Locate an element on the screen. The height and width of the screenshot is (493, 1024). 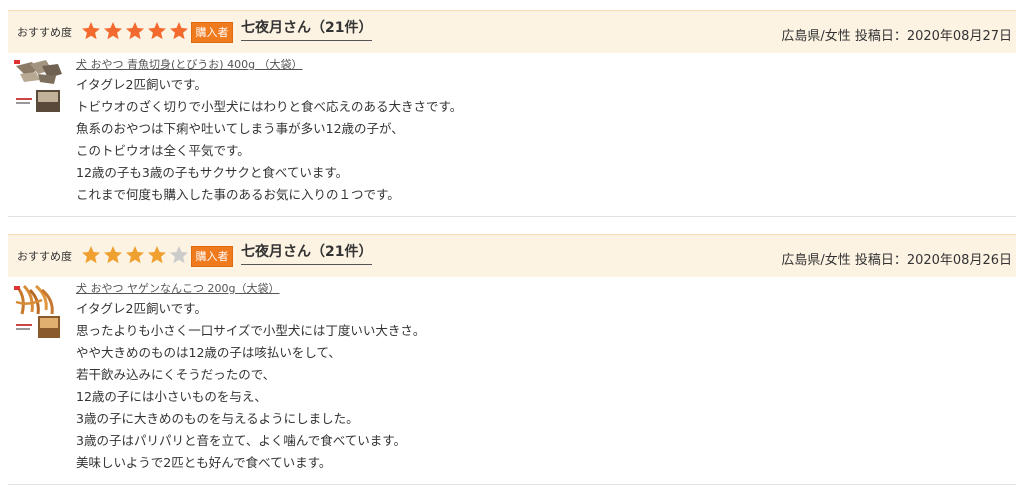
chicken-cartilage-icon is located at coordinates (38, 312).